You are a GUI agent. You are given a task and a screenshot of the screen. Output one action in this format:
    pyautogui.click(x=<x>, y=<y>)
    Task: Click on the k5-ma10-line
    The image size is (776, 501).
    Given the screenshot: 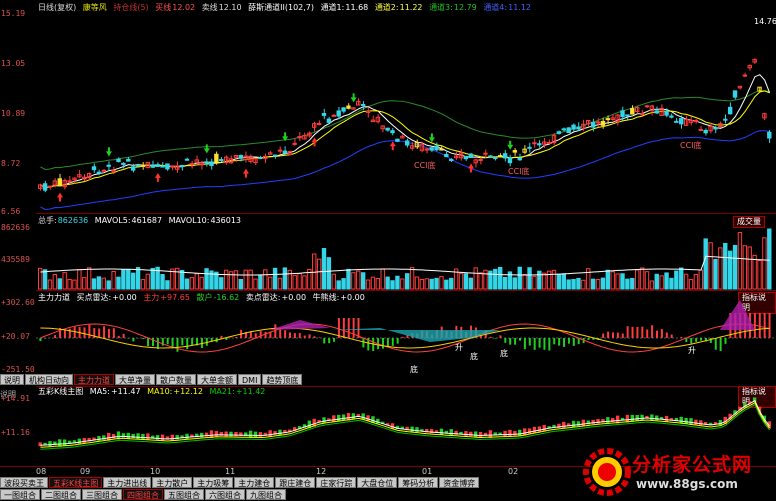 What is the action you would take?
    pyautogui.click(x=405, y=425)
    